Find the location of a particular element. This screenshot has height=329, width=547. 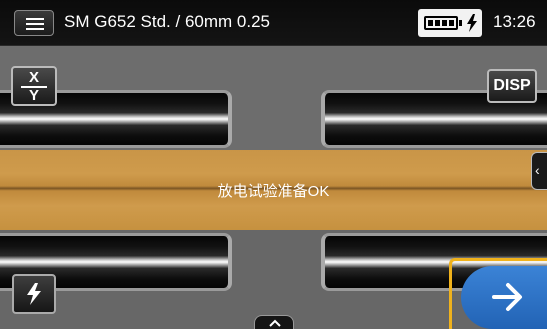

side-panel-tab: ‹ is located at coordinates (539, 171).